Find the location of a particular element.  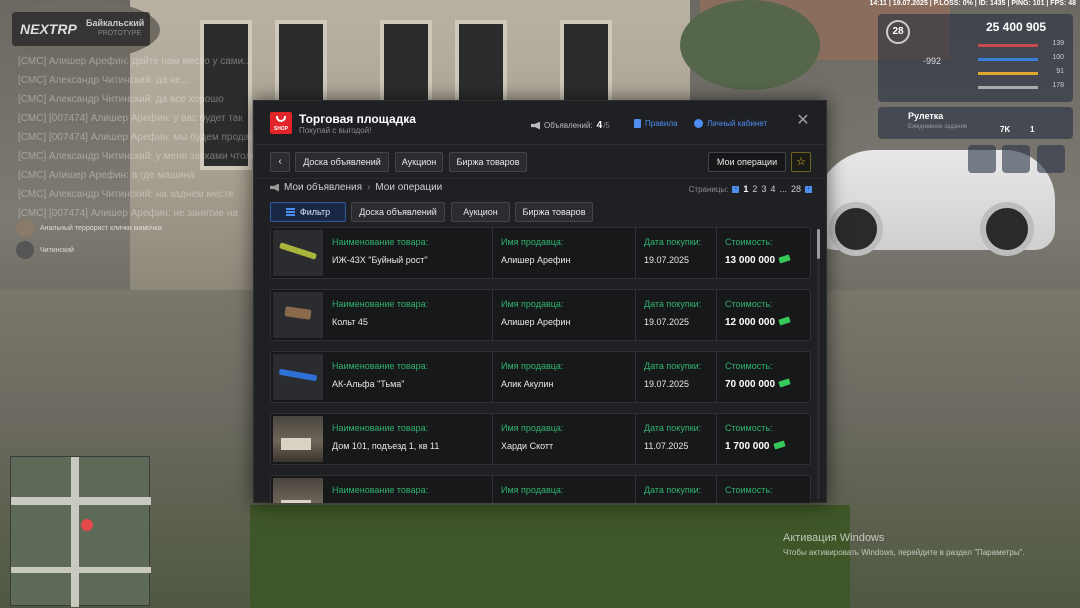

filter-board: Доска объявлений is located at coordinates (398, 212).